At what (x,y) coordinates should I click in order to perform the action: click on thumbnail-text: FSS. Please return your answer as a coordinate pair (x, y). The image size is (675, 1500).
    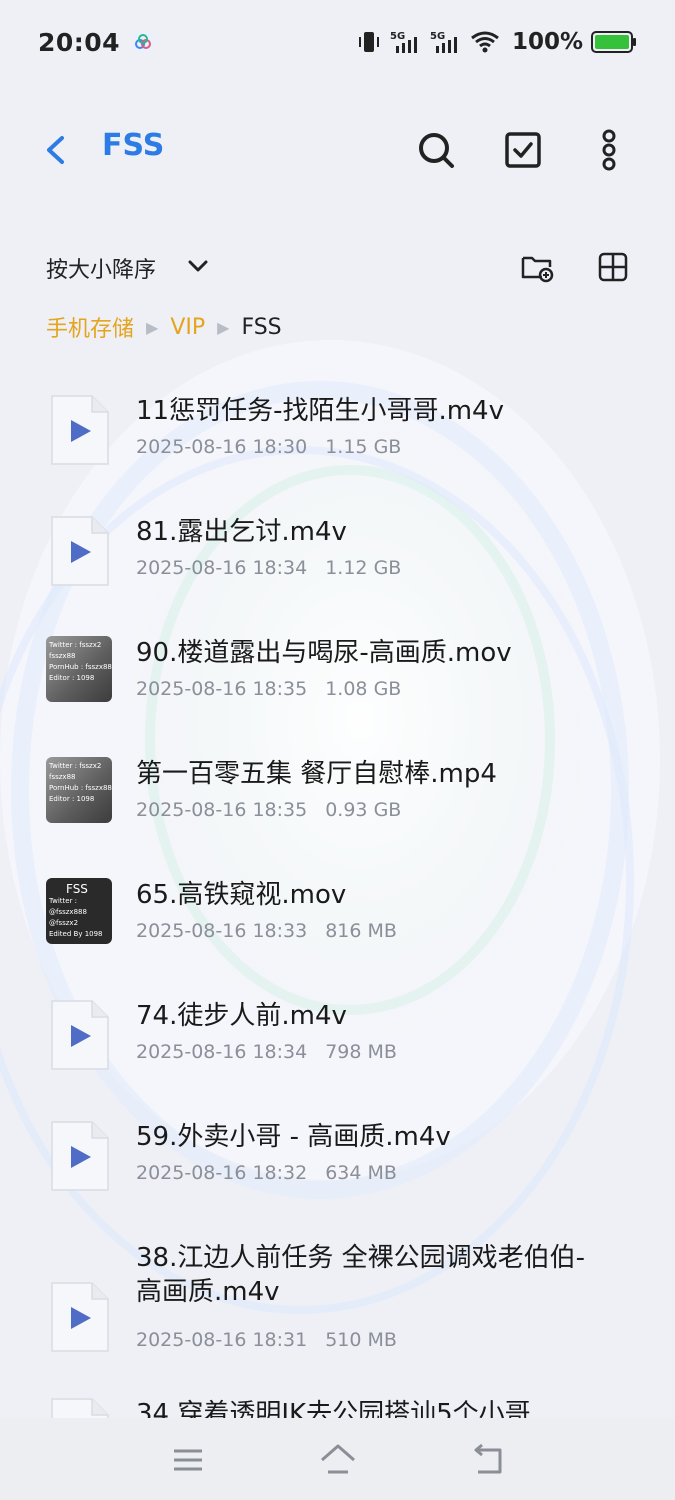
    Looking at the image, I should click on (77, 889).